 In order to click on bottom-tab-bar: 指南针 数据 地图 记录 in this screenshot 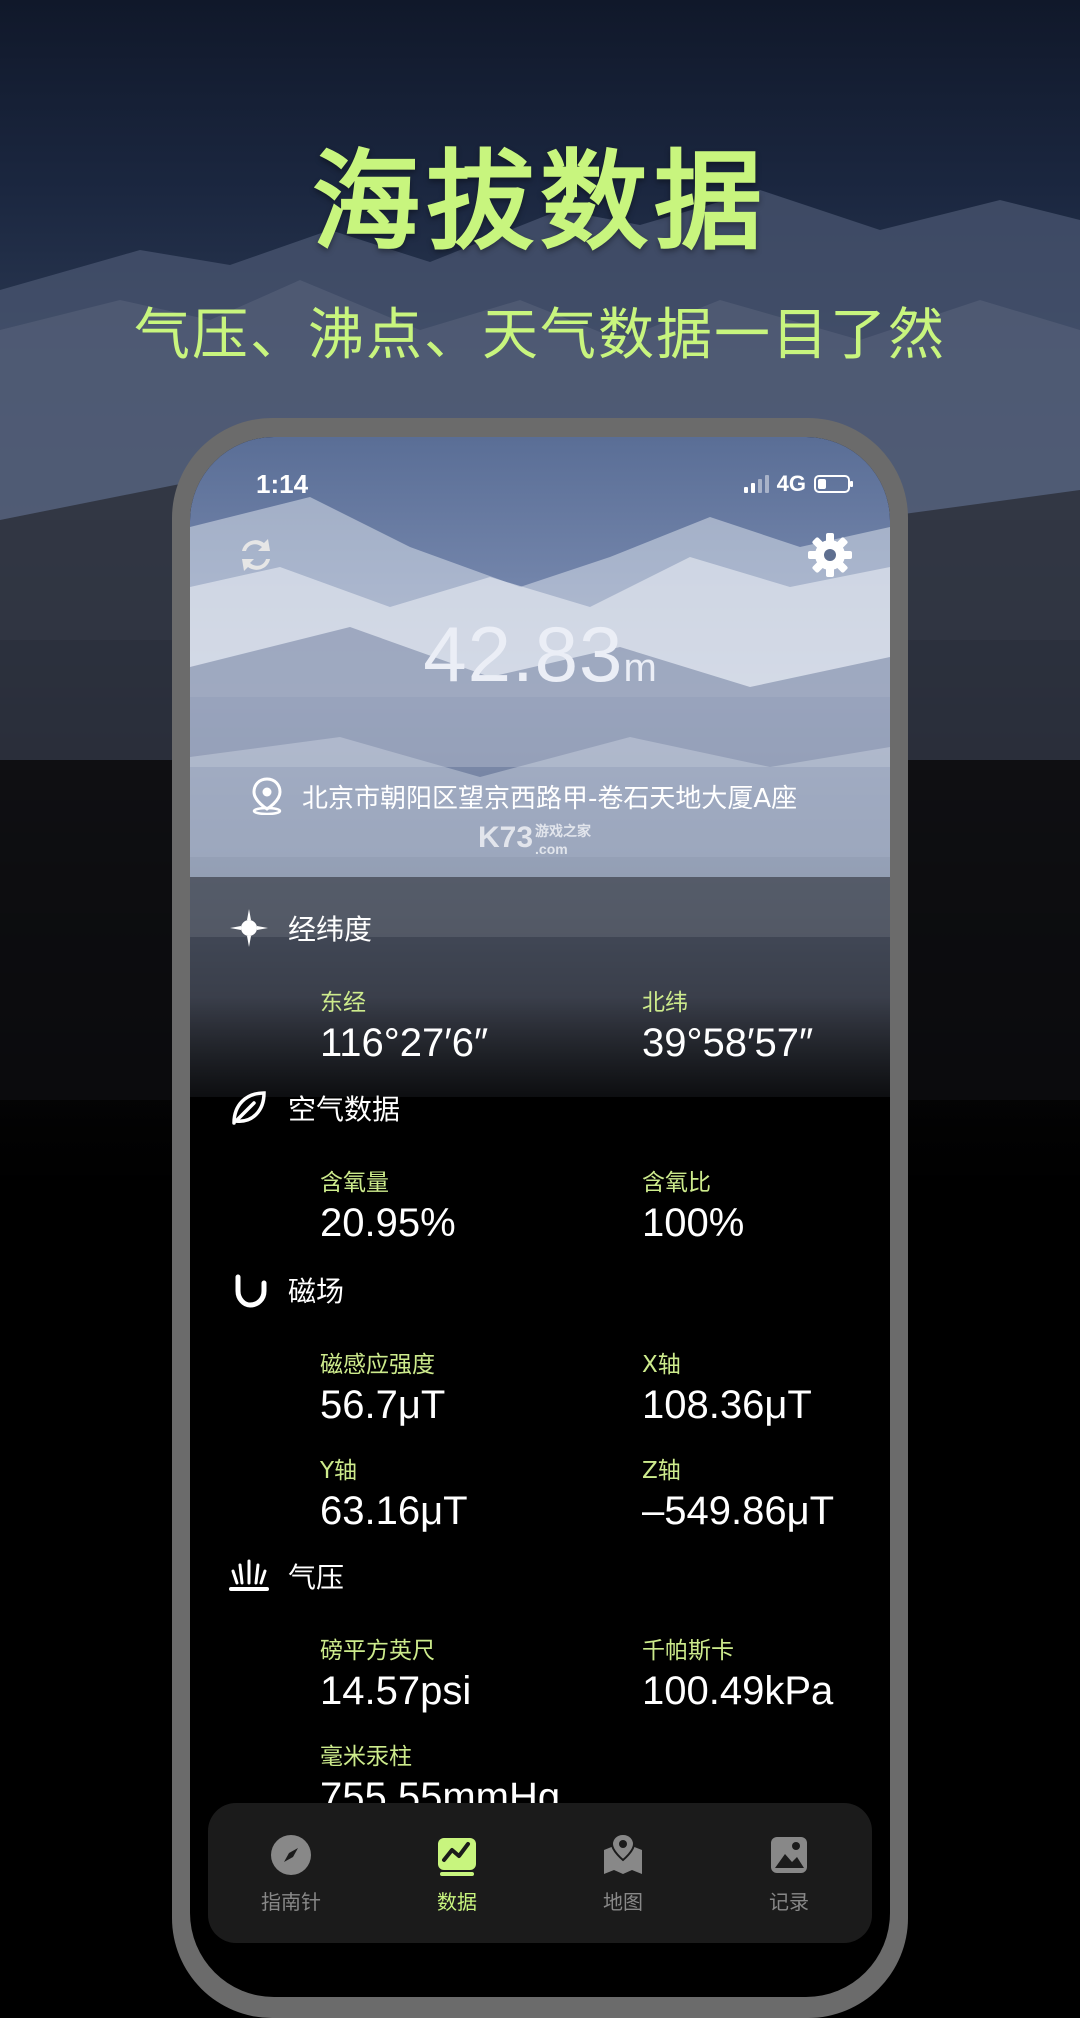, I will do `click(540, 1873)`.